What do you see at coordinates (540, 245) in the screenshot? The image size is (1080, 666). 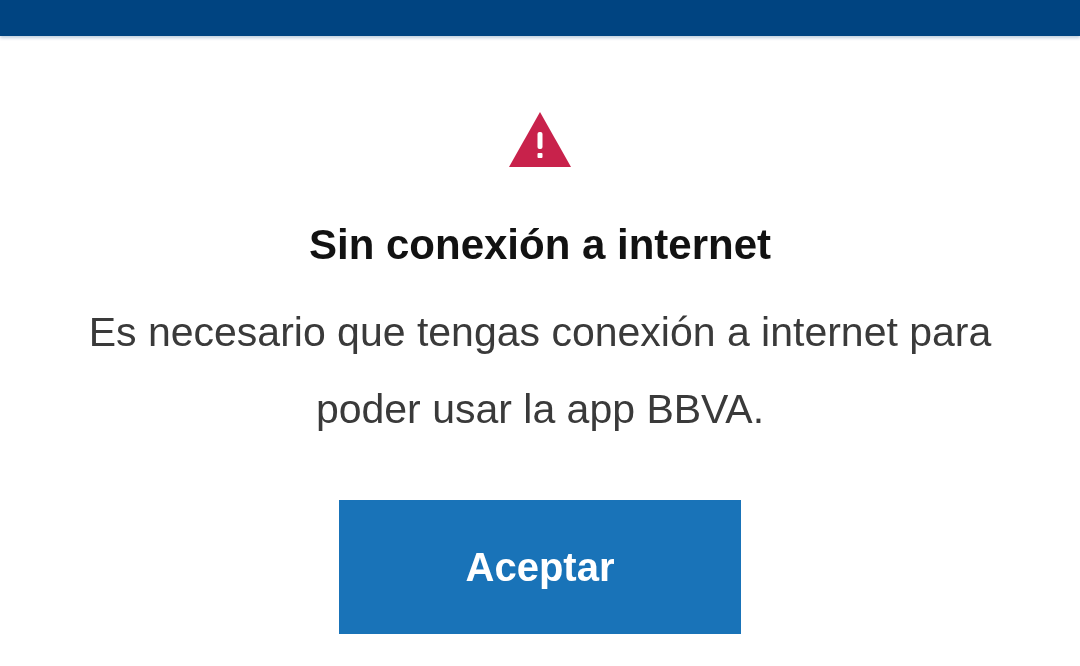 I see `dialog-title: Sin conexión a internet` at bounding box center [540, 245].